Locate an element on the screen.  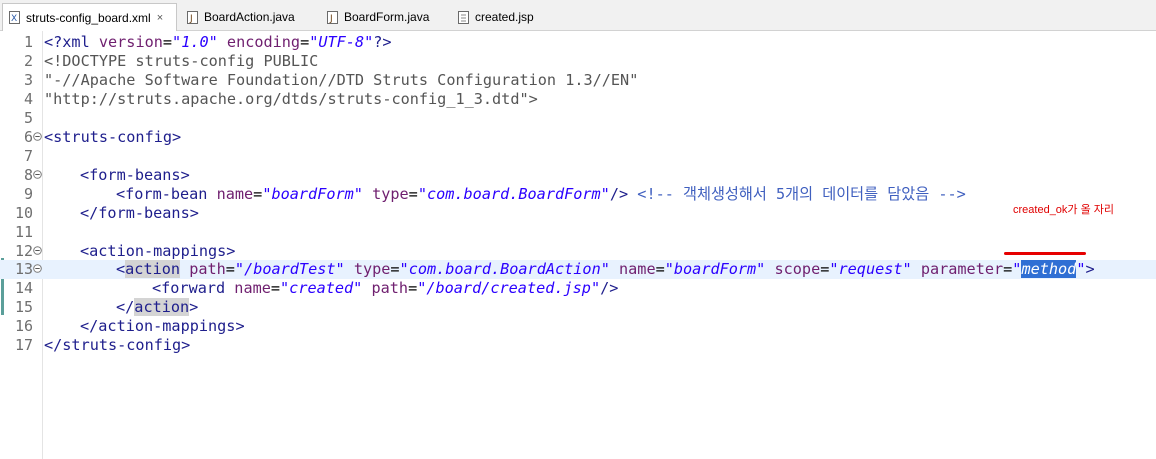
code-line-8: 8 <form-beans> is located at coordinates (578, 175).